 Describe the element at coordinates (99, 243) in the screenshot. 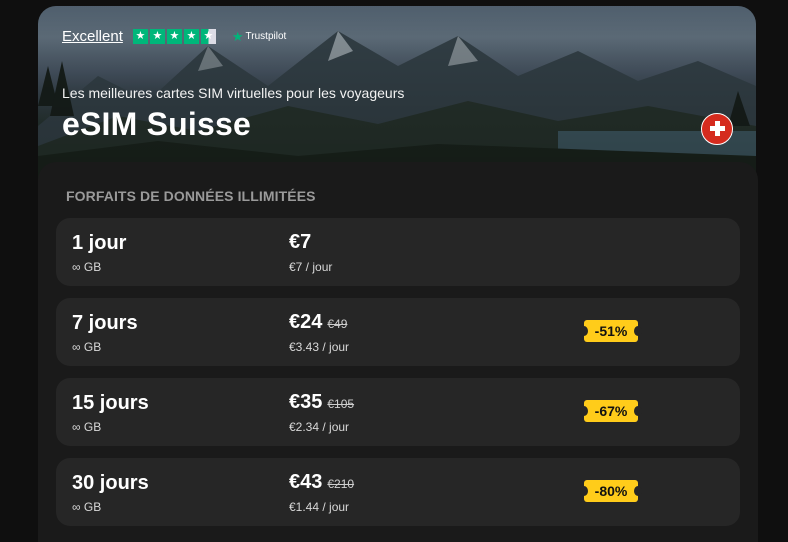

I see `plan-duration: 1 jour` at that location.